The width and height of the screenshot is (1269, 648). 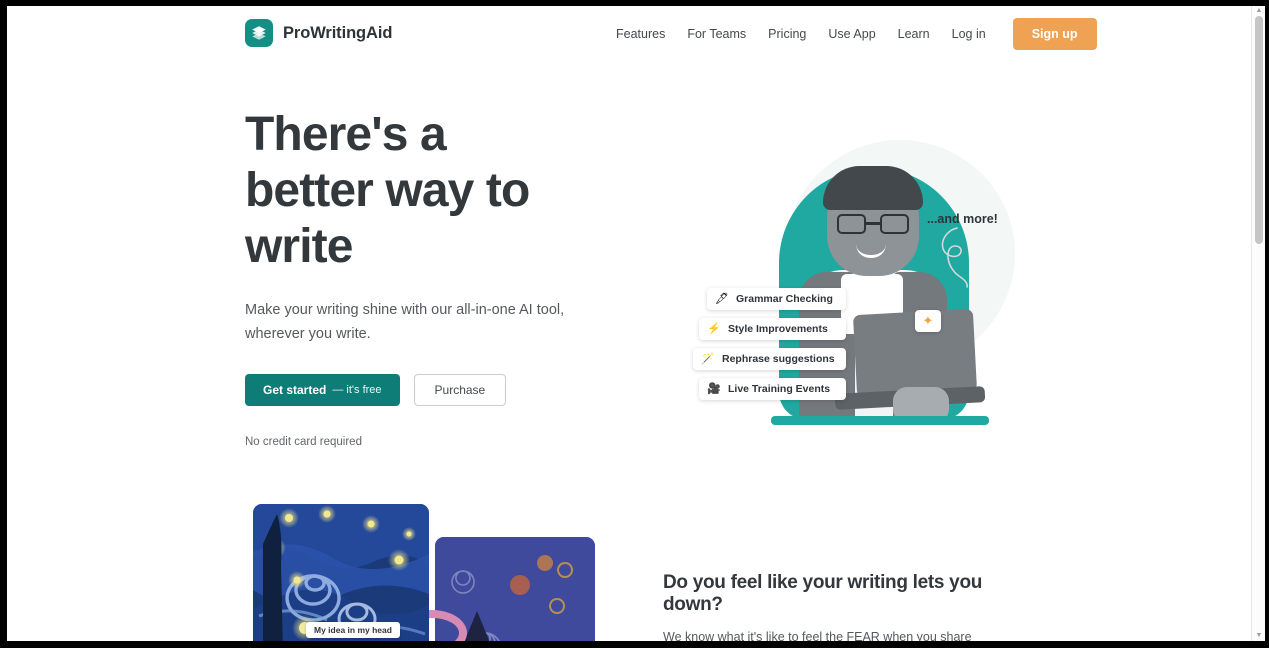 I want to click on feature-chip-style-improvements: ⚡ Style Improvements, so click(x=772, y=329).